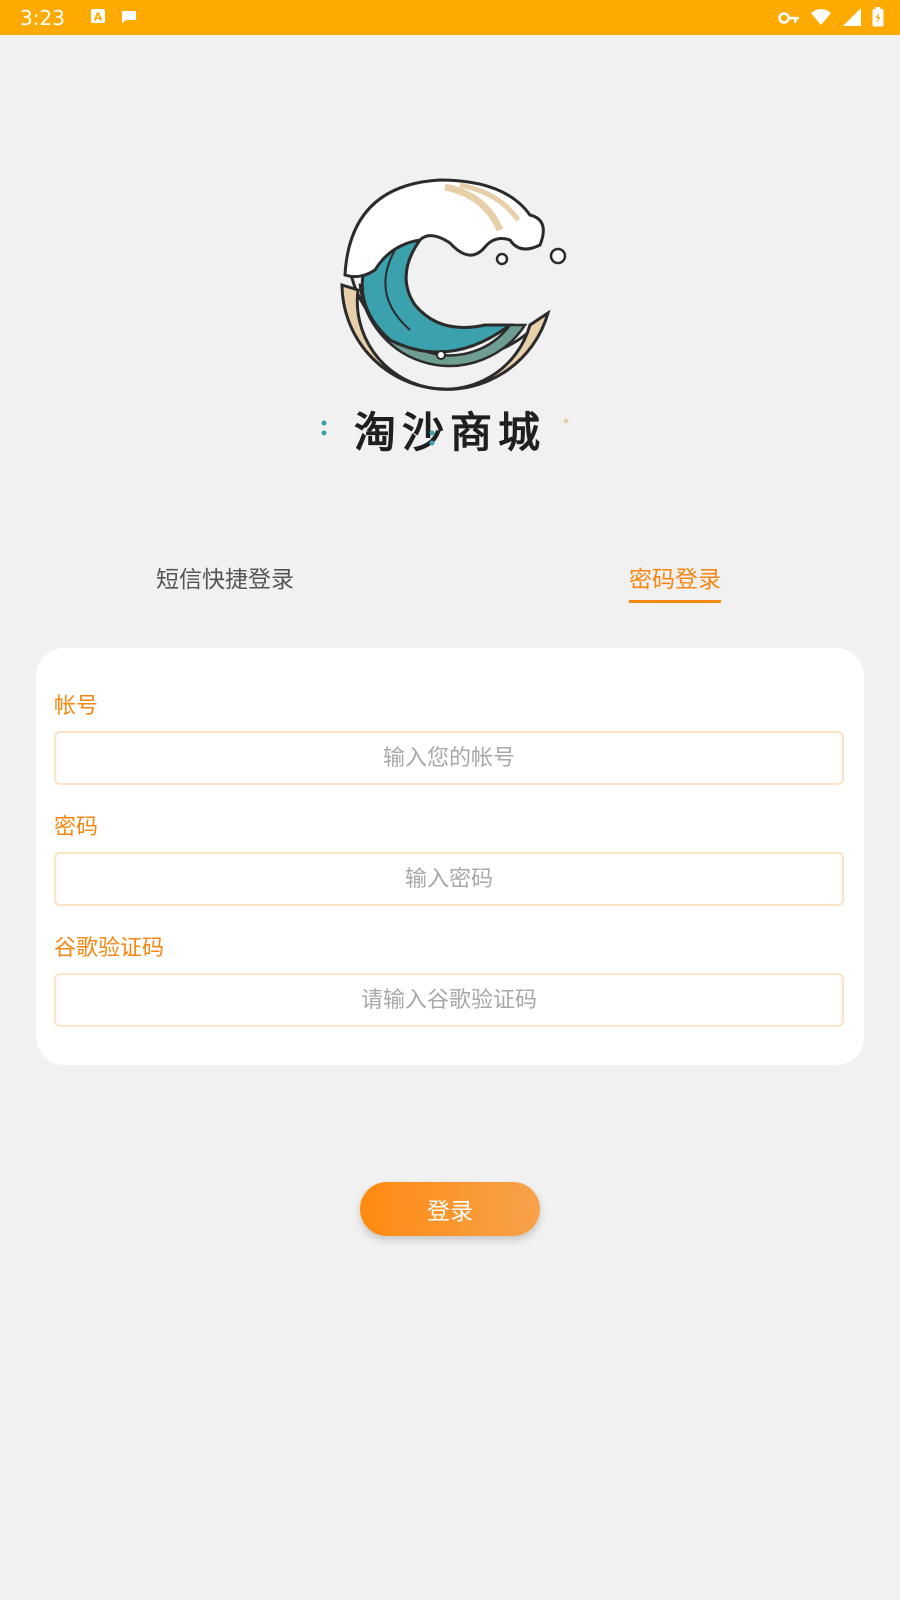 The image size is (900, 1600). Describe the element at coordinates (450, 1209) in the screenshot. I see `login-button: 登录` at that location.